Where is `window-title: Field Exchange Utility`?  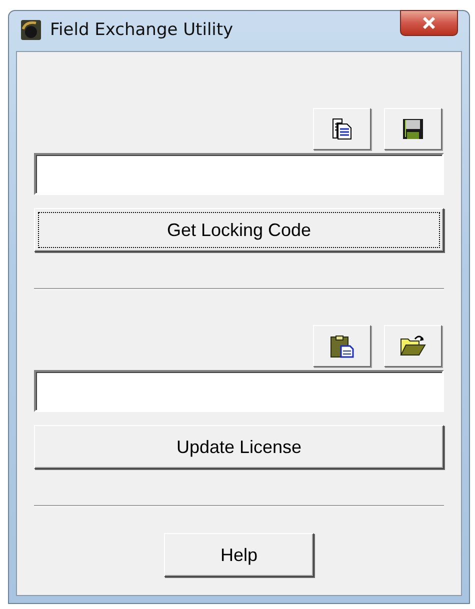
window-title: Field Exchange Utility is located at coordinates (142, 30).